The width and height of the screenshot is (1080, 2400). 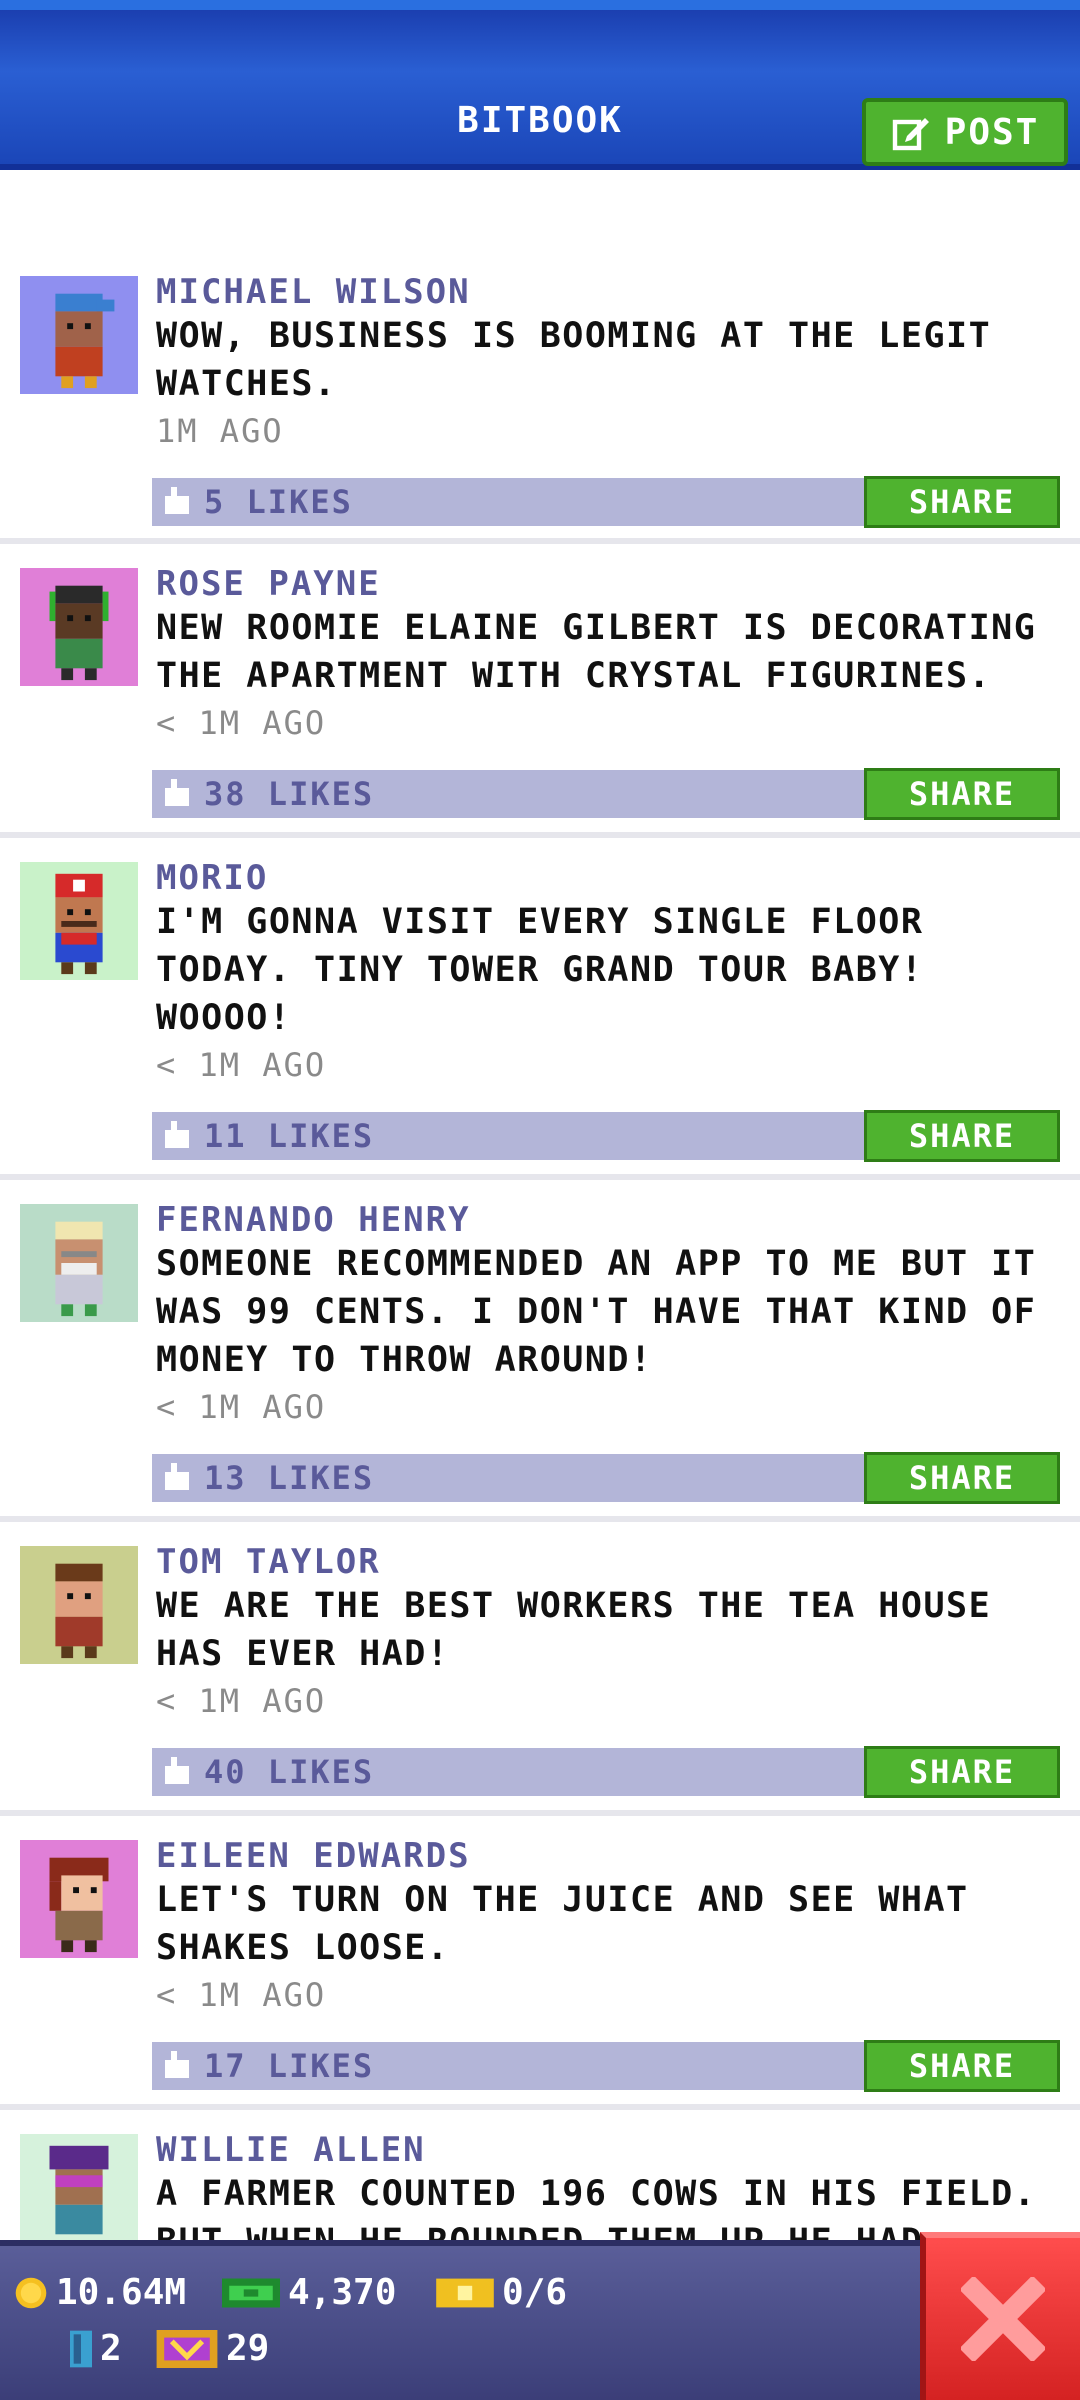 I want to click on post-author: ROSE PAYNE, so click(x=268, y=584).